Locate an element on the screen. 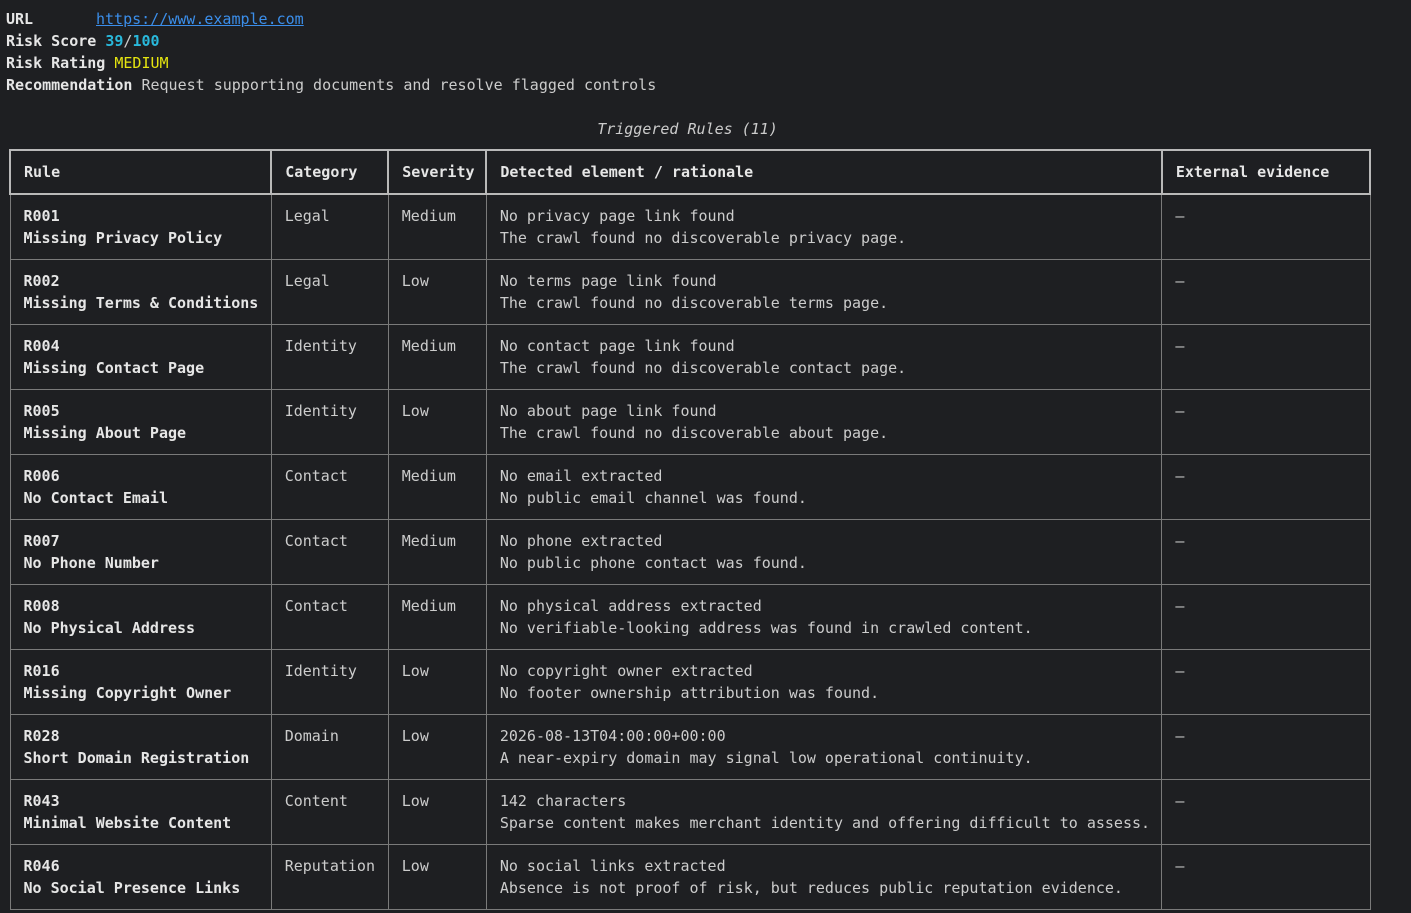  detected-element: No about page link found is located at coordinates (608, 410).